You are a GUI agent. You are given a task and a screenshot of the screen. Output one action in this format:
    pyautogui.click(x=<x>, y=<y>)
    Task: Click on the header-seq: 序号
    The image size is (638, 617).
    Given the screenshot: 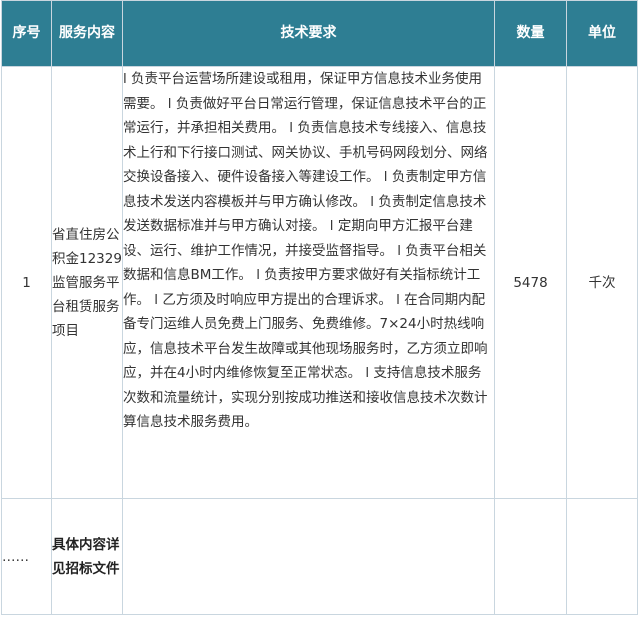 What is the action you would take?
    pyautogui.click(x=26, y=33)
    